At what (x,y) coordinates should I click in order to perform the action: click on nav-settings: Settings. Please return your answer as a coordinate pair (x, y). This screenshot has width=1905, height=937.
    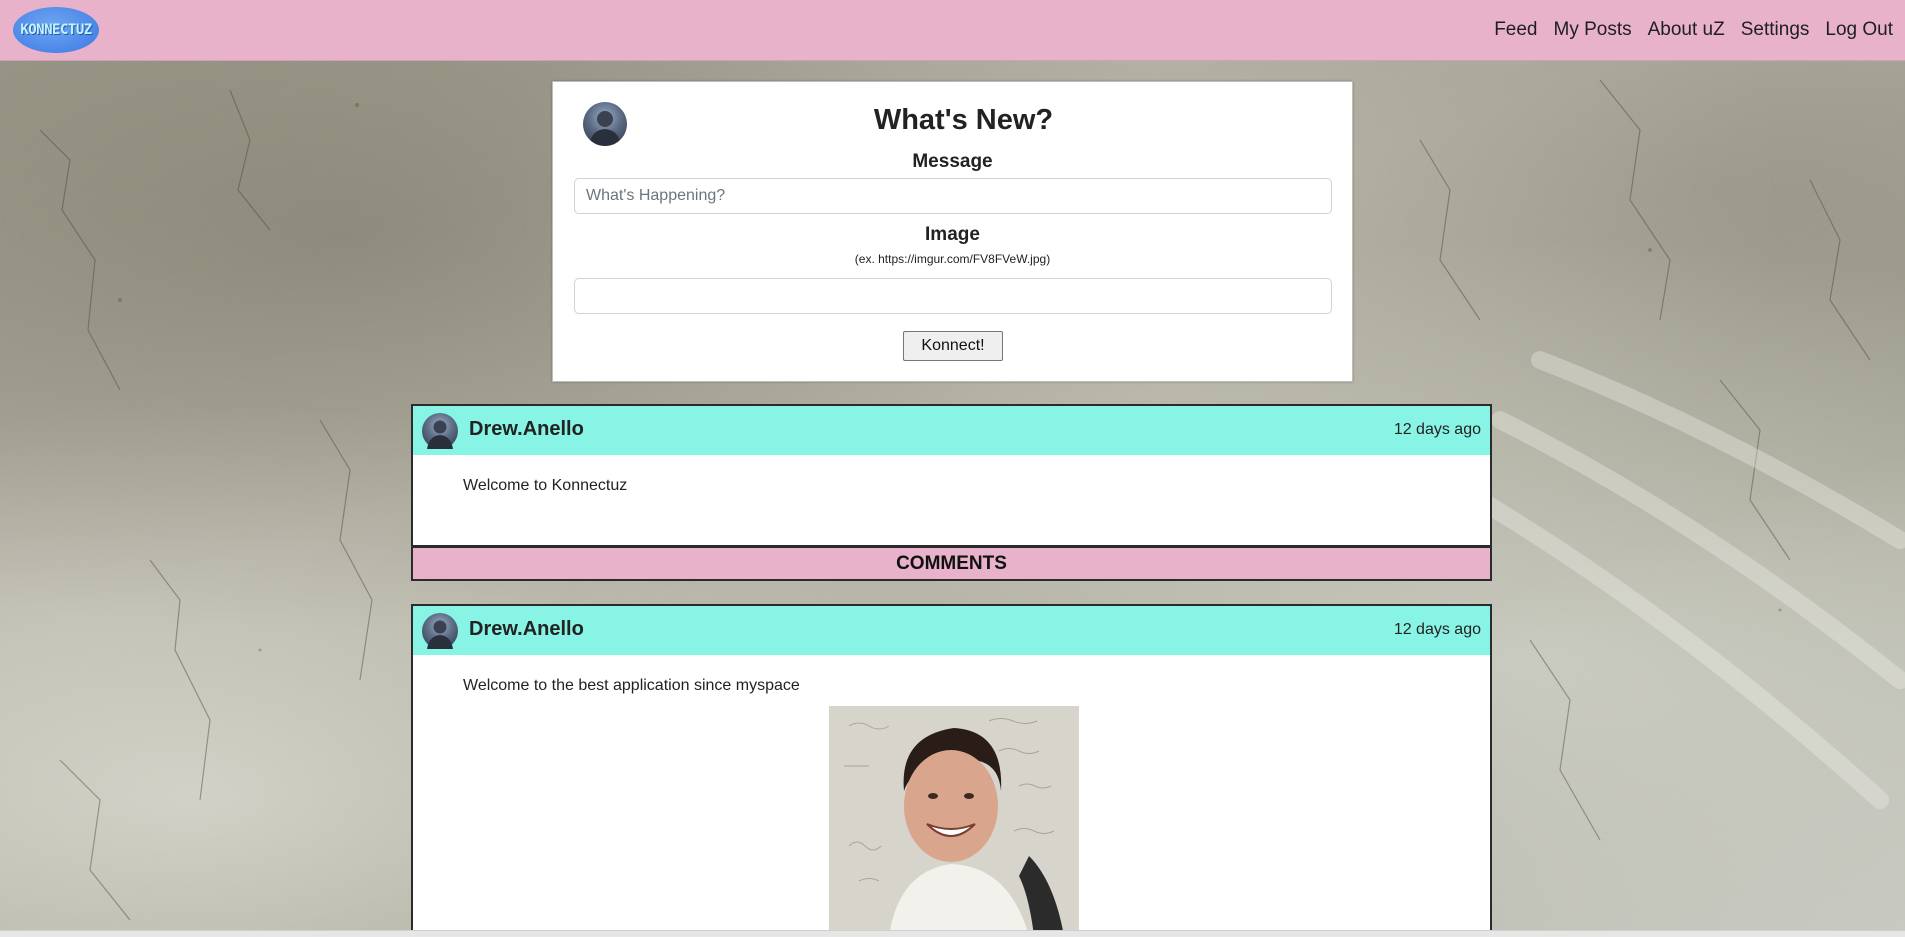
    Looking at the image, I should click on (1775, 30).